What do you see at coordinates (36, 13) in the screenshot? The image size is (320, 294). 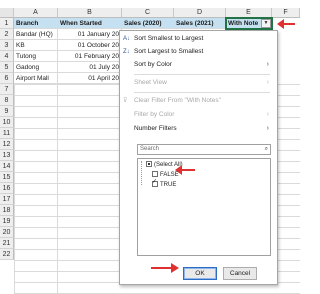 I see `column-header-a: A` at bounding box center [36, 13].